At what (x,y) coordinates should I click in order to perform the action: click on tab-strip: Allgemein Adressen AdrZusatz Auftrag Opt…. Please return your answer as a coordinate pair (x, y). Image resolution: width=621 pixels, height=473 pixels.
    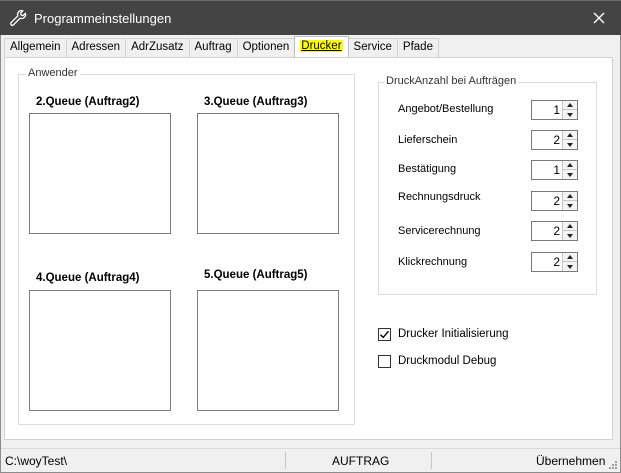
    Looking at the image, I should click on (221, 46).